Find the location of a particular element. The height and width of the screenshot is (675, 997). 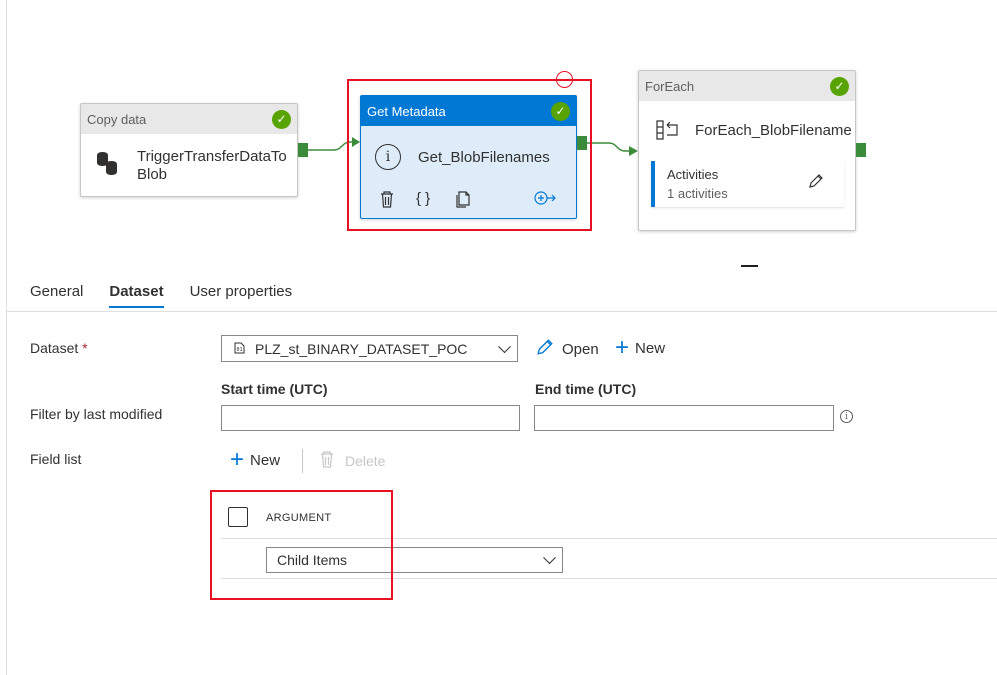

new-dataset-label: New is located at coordinates (650, 348).